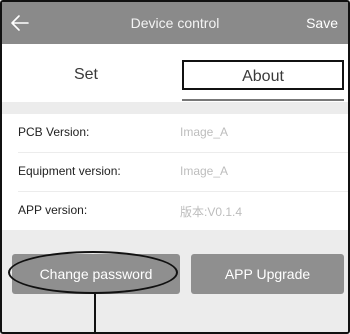 Image resolution: width=350 pixels, height=334 pixels. Describe the element at coordinates (175, 133) in the screenshot. I see `info-row-pcb-version: PCB Version: Image_A` at that location.